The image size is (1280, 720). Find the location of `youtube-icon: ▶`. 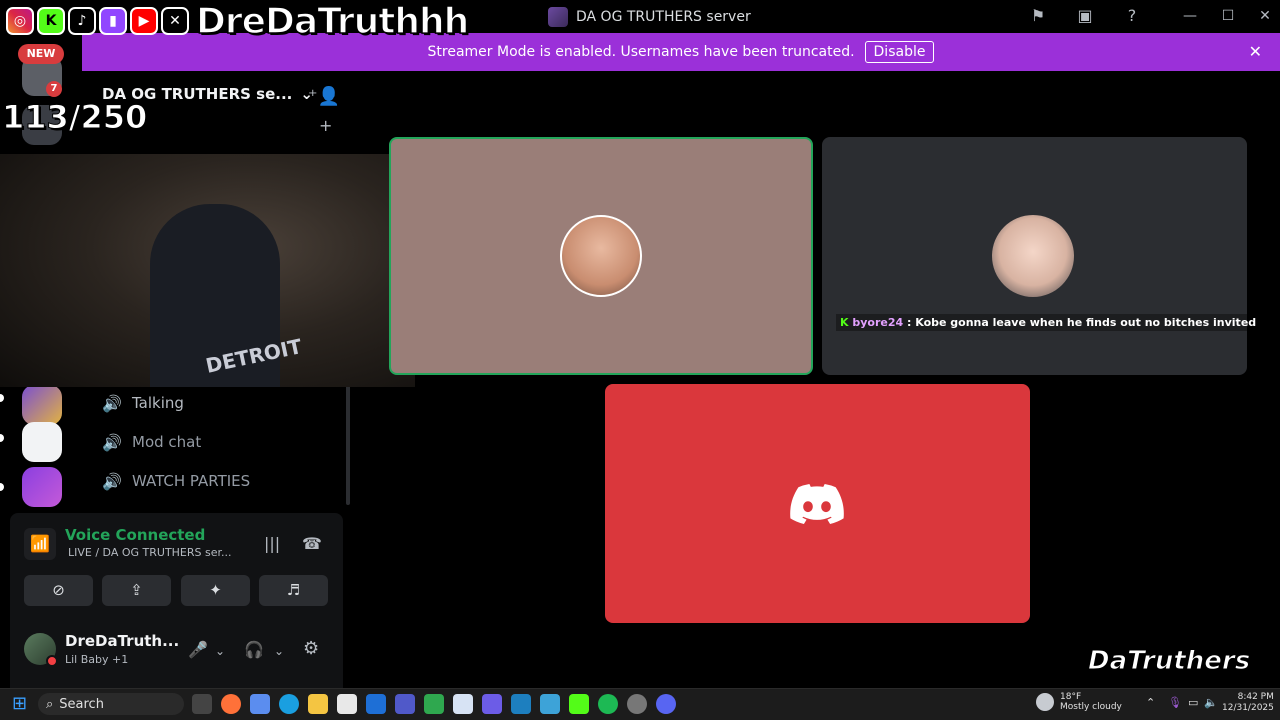

youtube-icon: ▶ is located at coordinates (144, 21).